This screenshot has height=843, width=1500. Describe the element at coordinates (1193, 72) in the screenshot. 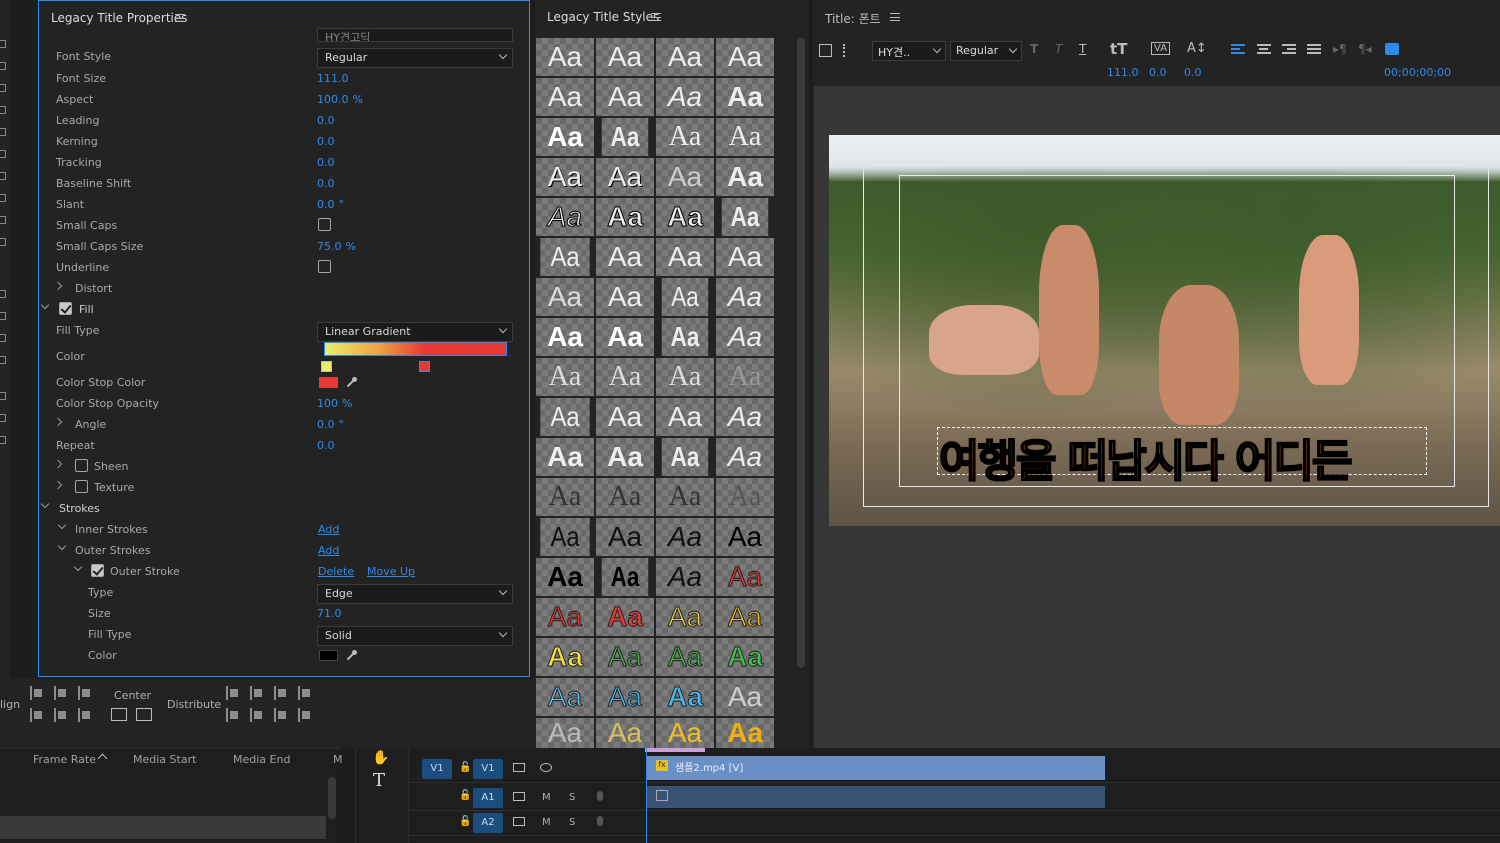

I see `leading-value: 0.0` at that location.